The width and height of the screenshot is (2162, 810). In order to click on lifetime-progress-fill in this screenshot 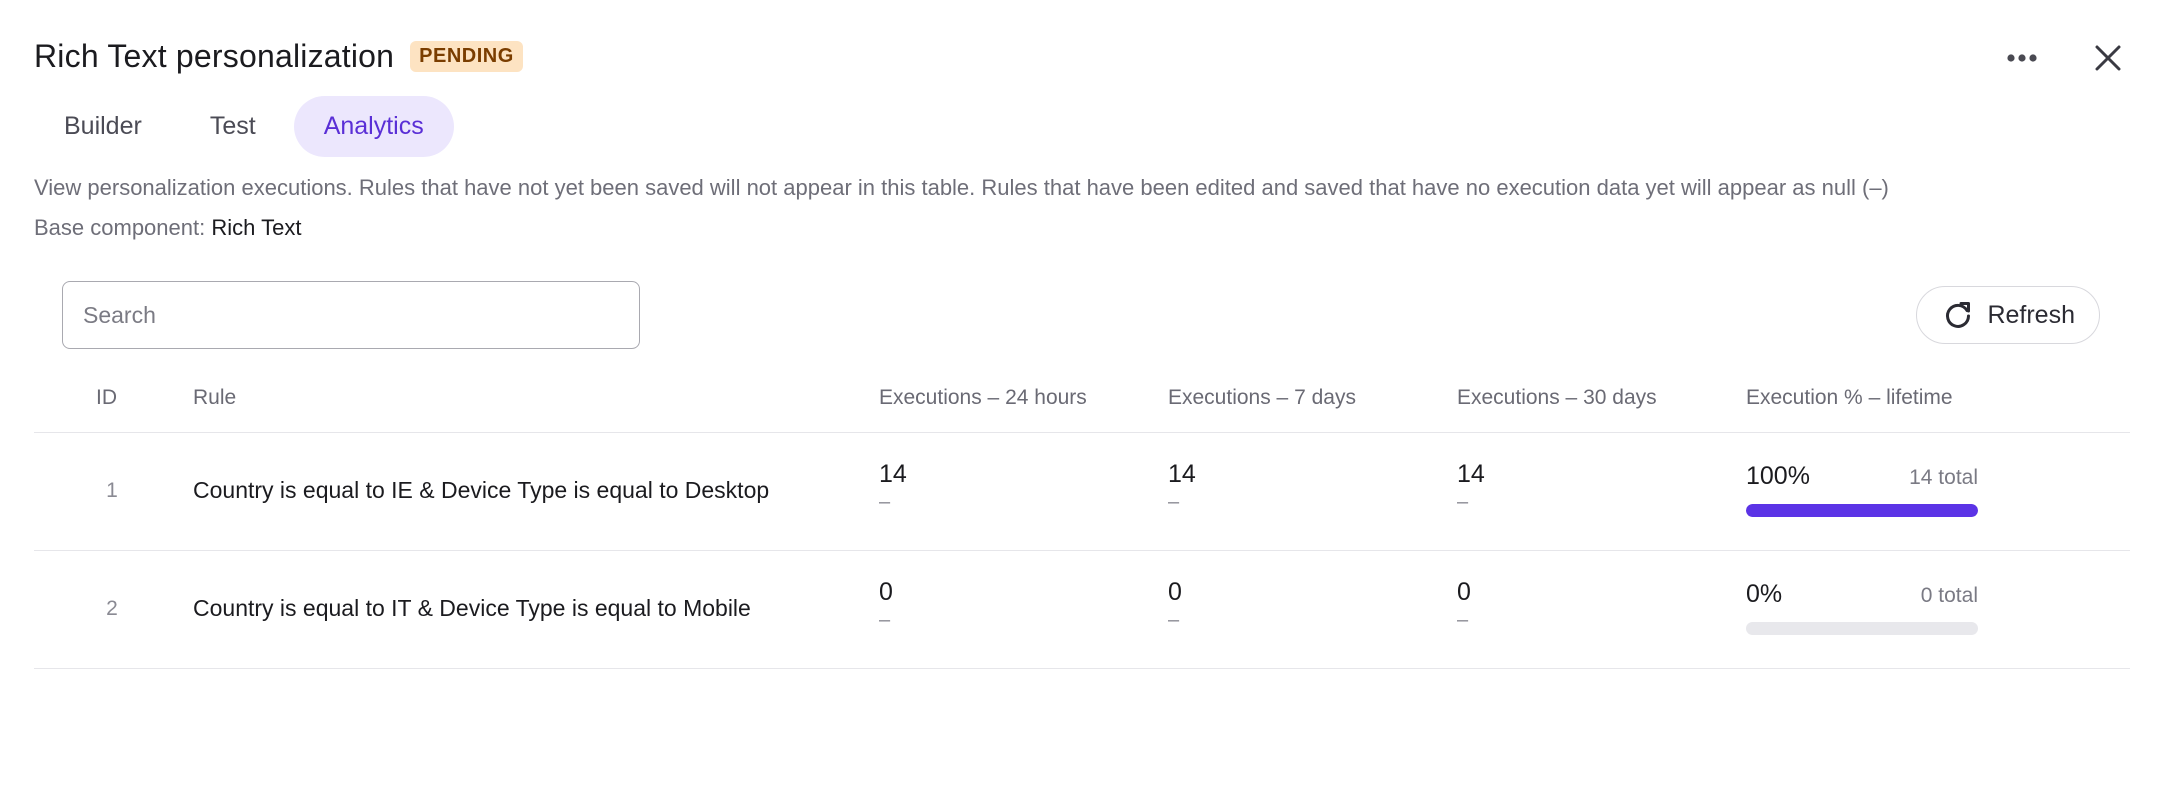, I will do `click(1862, 510)`.